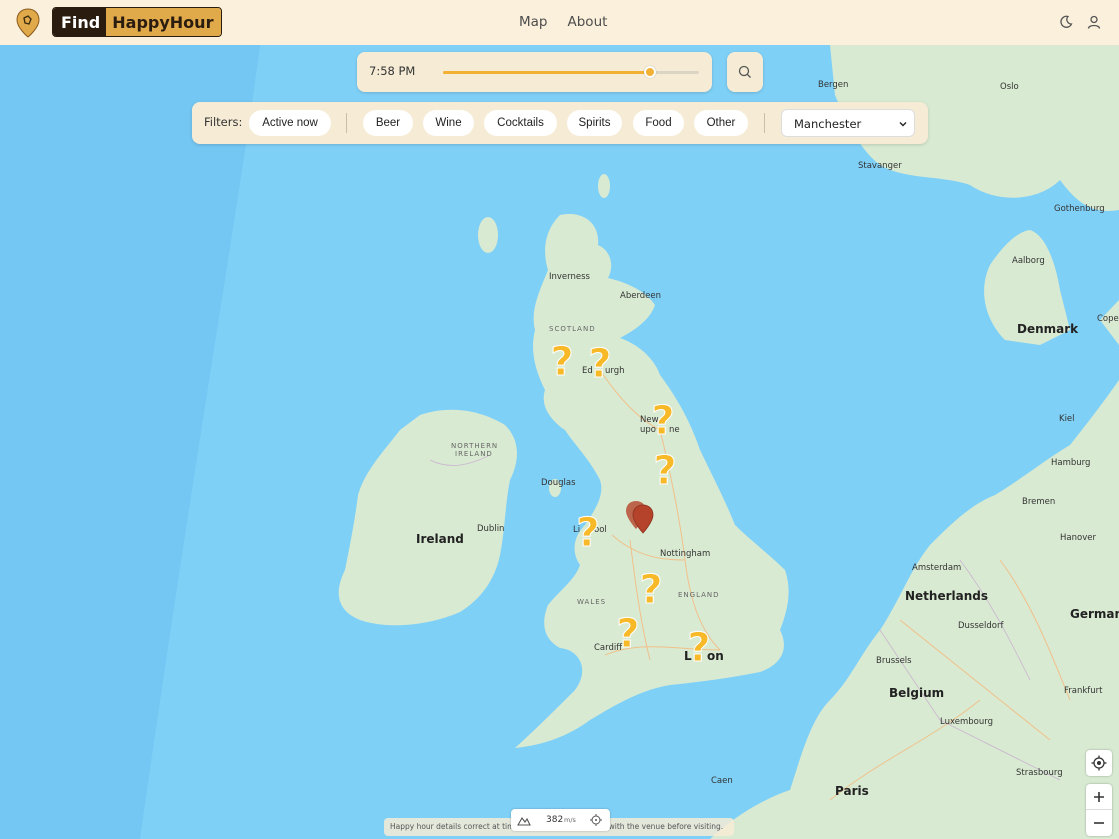  I want to click on disclaimer-right: rm with the venue before visiting., so click(660, 826).